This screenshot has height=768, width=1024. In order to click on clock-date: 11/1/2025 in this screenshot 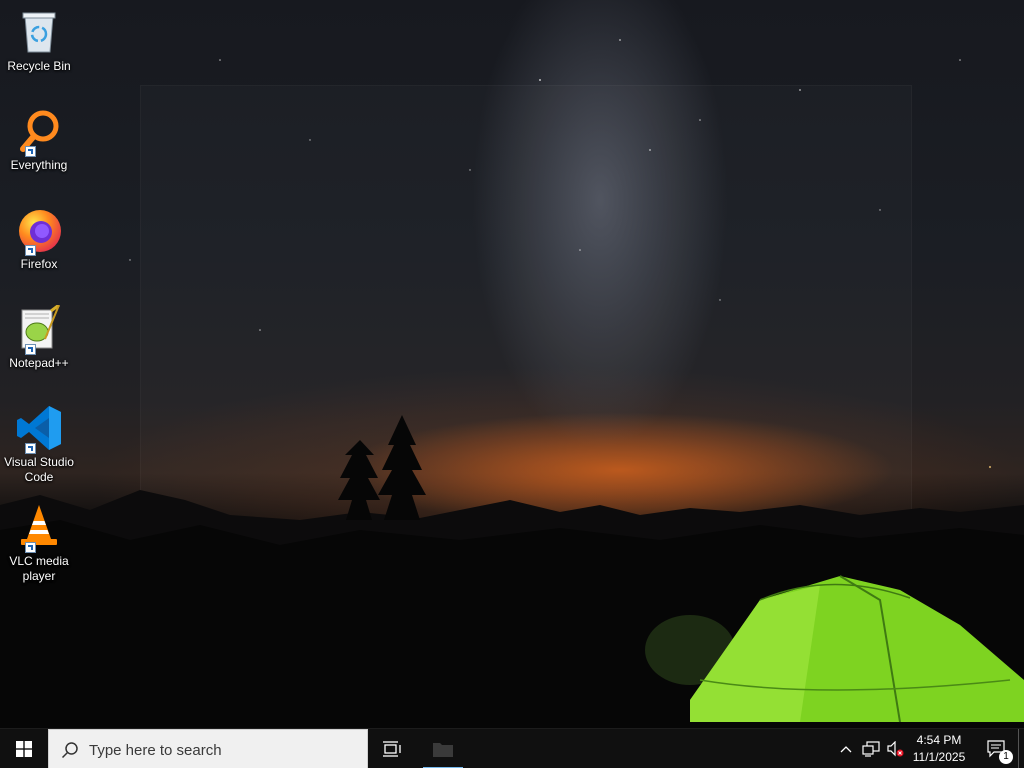, I will do `click(939, 757)`.